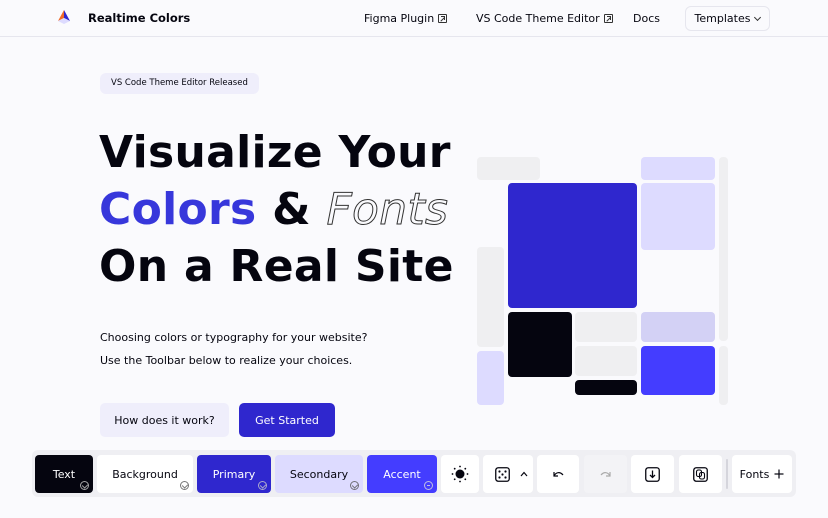 Image resolution: width=828 pixels, height=518 pixels. I want to click on headline-line-3: On a Real Site, so click(276, 266).